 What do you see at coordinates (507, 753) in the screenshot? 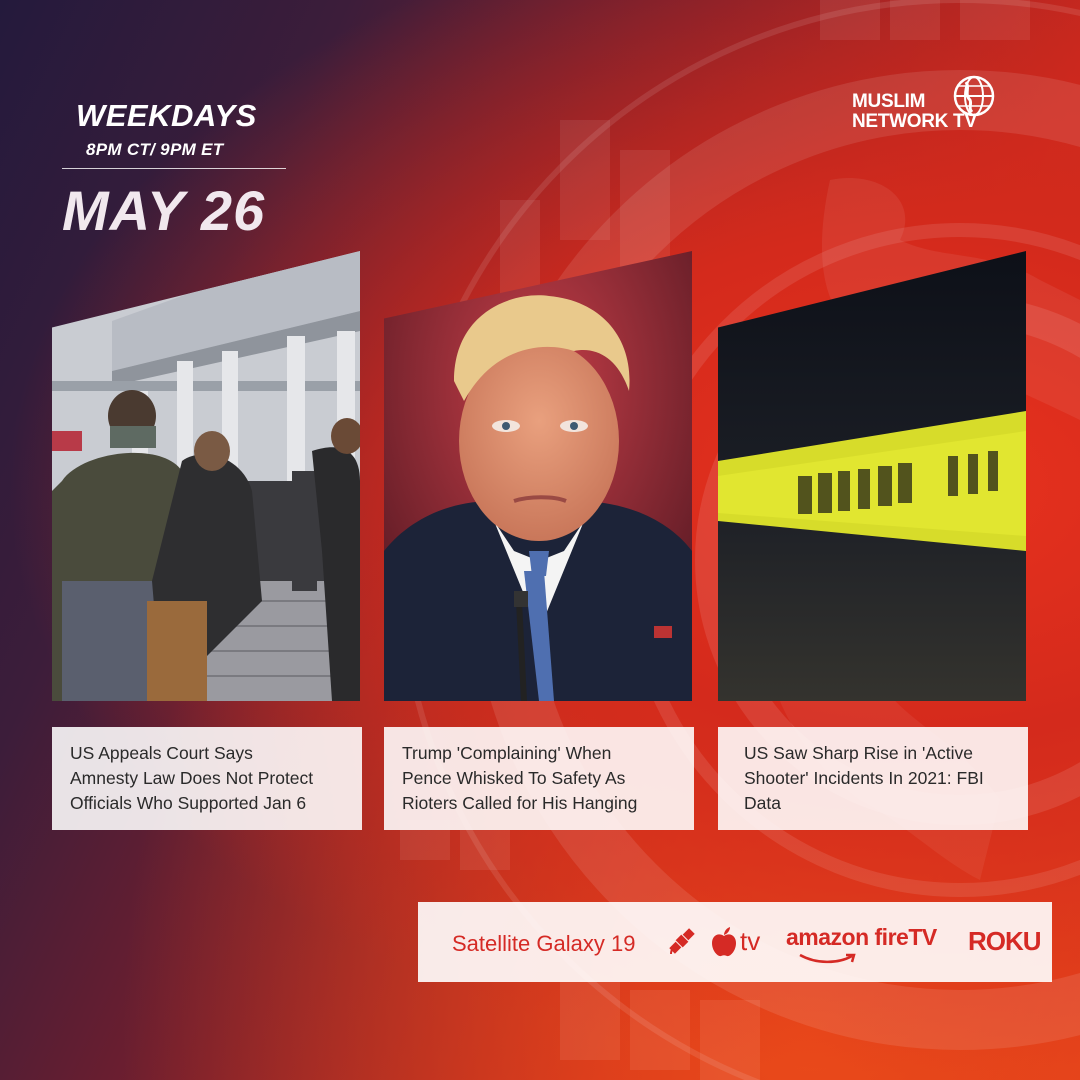
I see `story-2-caption-line: Trump 'Complaining' When` at bounding box center [507, 753].